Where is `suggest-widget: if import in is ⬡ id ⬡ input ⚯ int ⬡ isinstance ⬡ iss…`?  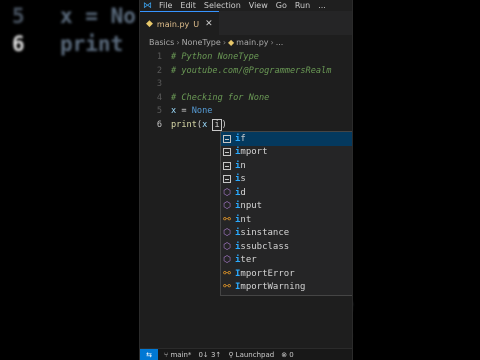
suggest-widget: if import in is ⬡ id ⬡ input ⚯ int ⬡ isinstance ⬡ iss… is located at coordinates (286, 213).